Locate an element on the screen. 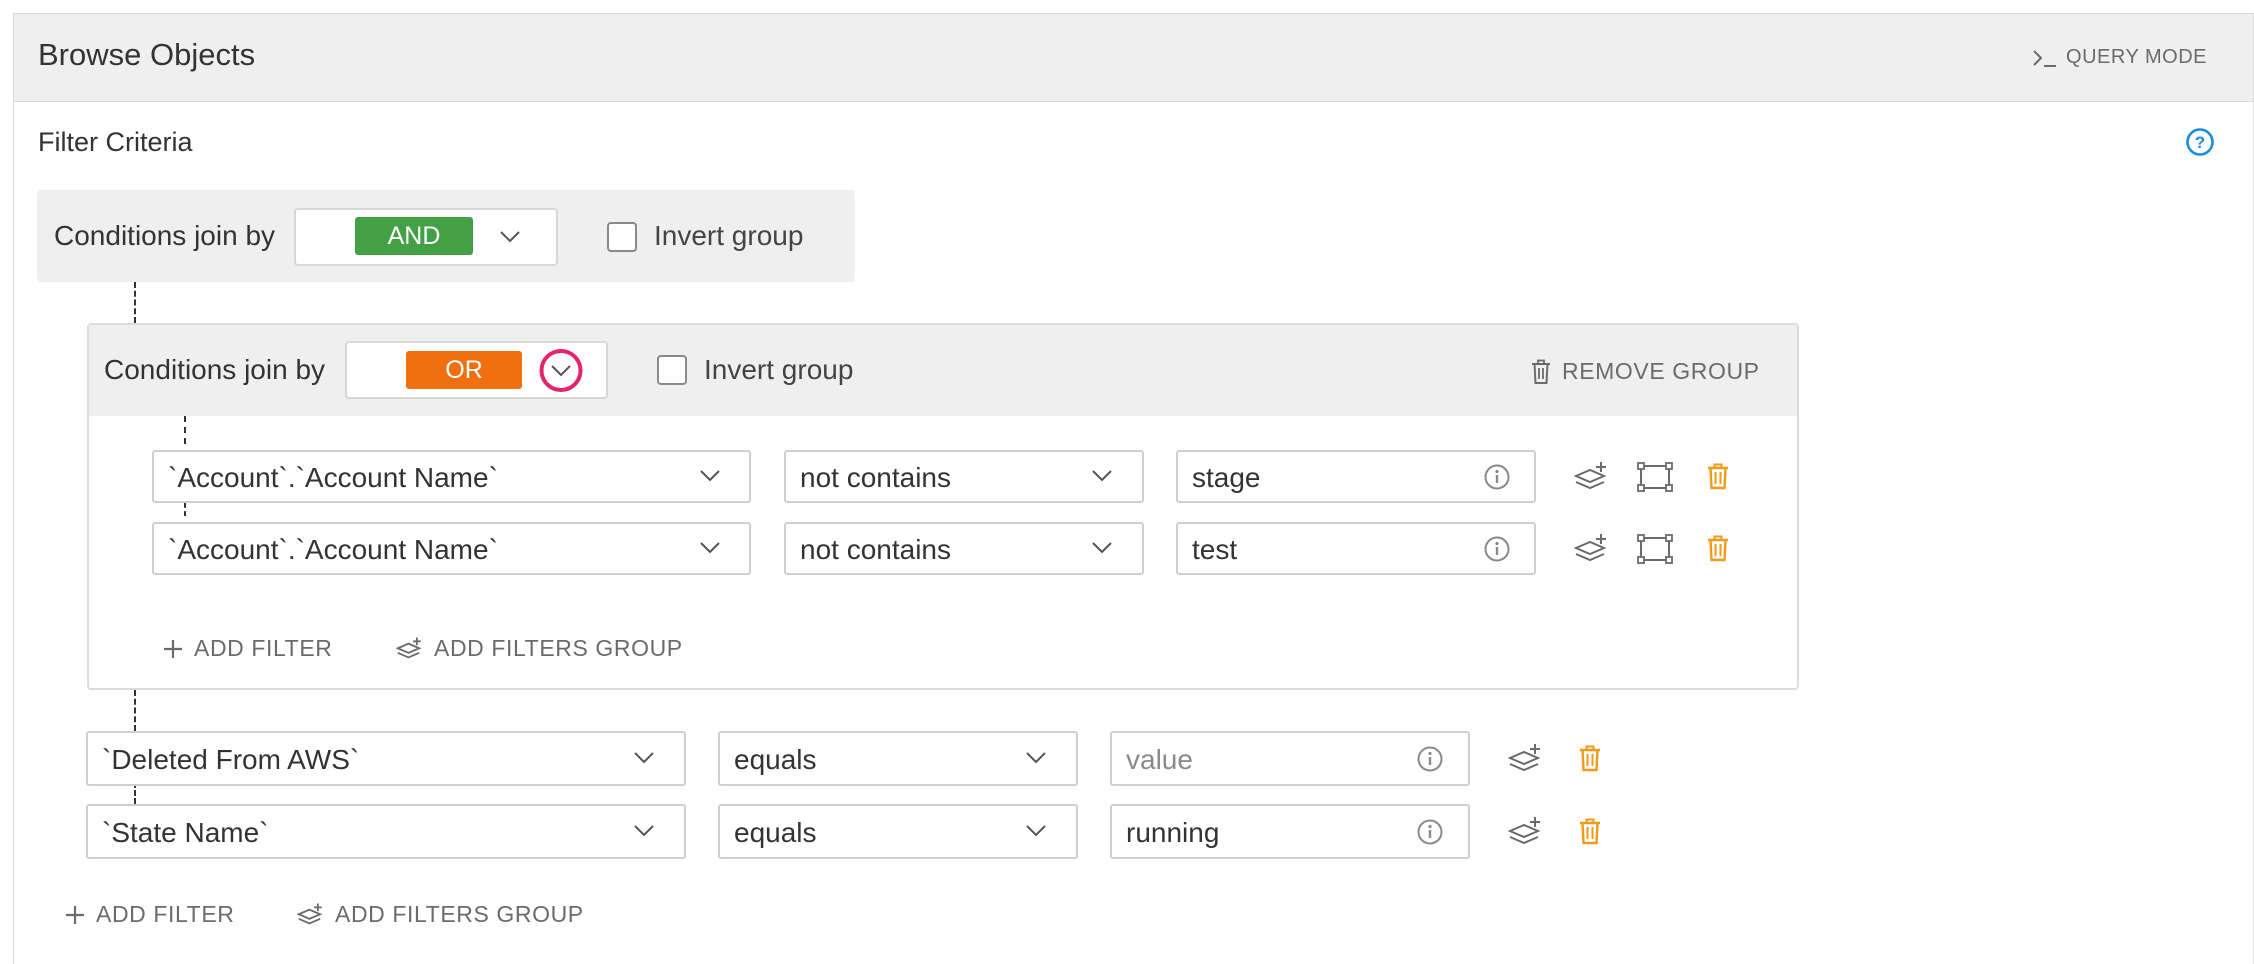 The width and height of the screenshot is (2254, 964). query-mode-label: QUERY MODE is located at coordinates (2136, 57).